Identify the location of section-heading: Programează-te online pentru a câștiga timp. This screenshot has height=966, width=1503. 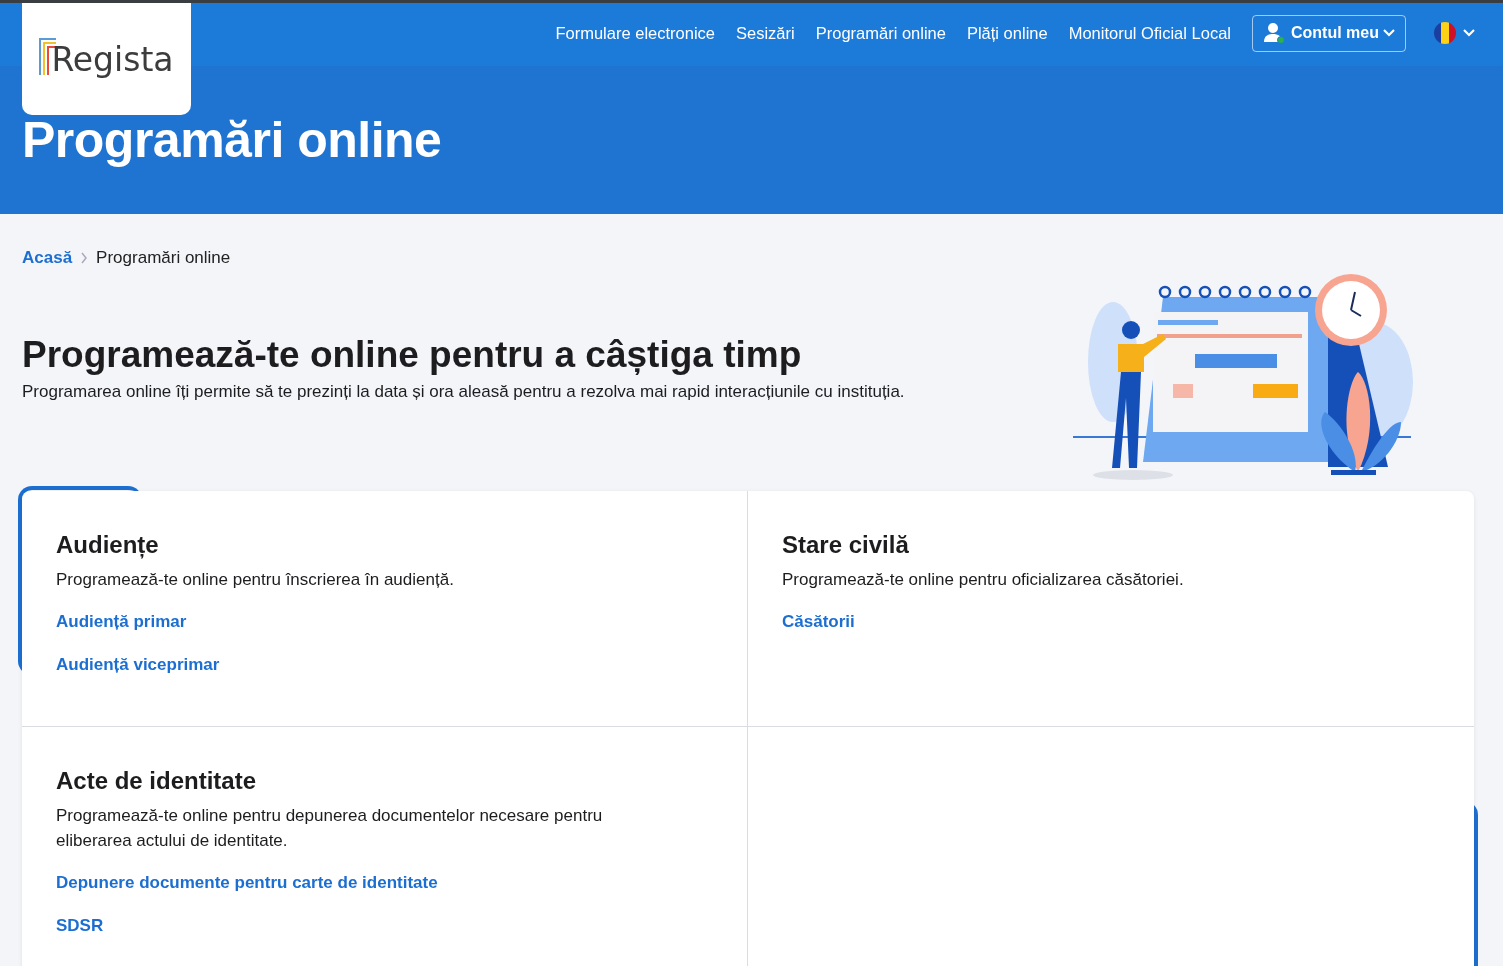
(412, 355).